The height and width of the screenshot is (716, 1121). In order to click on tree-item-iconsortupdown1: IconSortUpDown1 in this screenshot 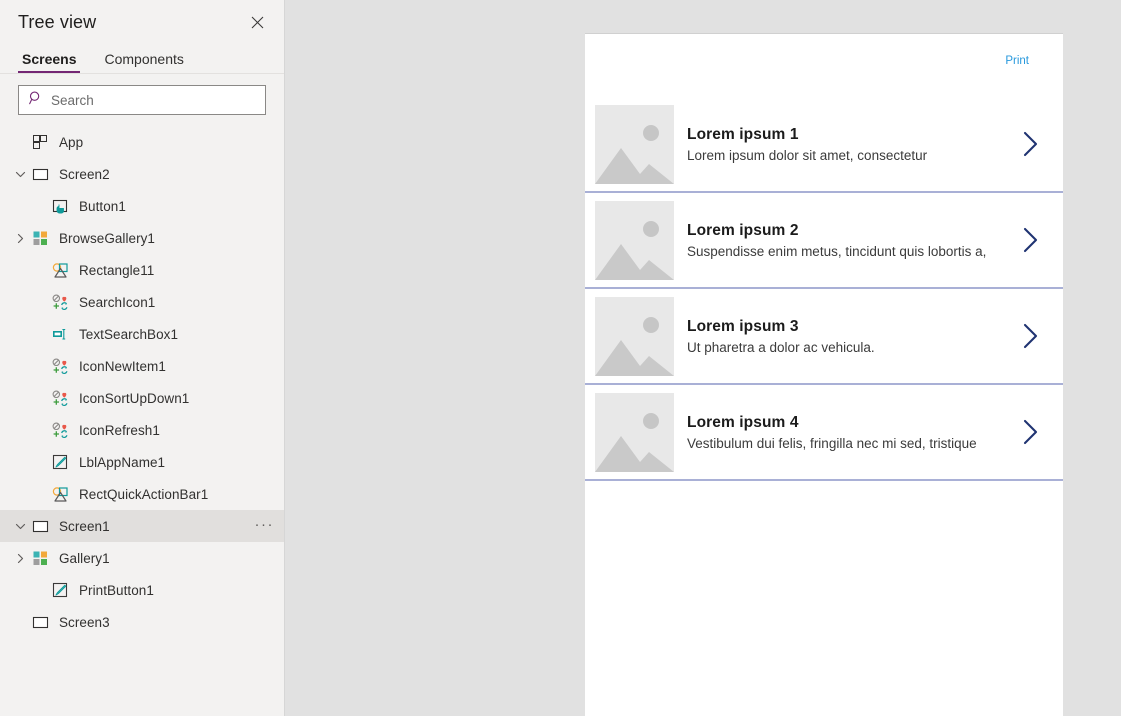, I will do `click(142, 398)`.